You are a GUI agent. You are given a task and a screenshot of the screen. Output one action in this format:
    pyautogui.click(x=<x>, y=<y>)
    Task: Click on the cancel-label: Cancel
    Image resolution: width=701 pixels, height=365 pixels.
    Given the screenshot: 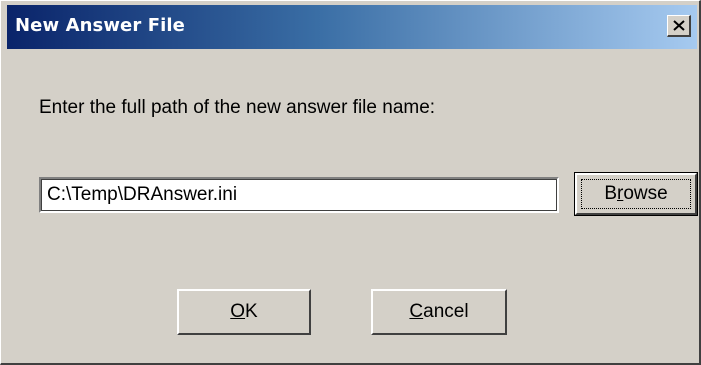 What is the action you would take?
    pyautogui.click(x=438, y=312)
    